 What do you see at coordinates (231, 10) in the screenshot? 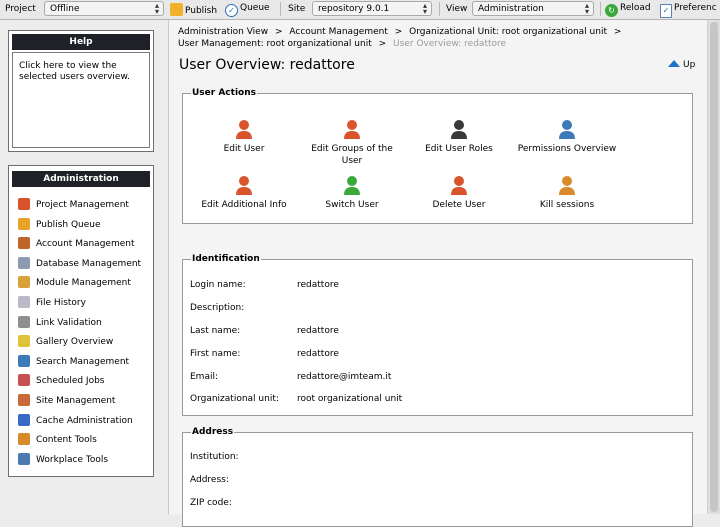
I see `queue-icon: ✓` at bounding box center [231, 10].